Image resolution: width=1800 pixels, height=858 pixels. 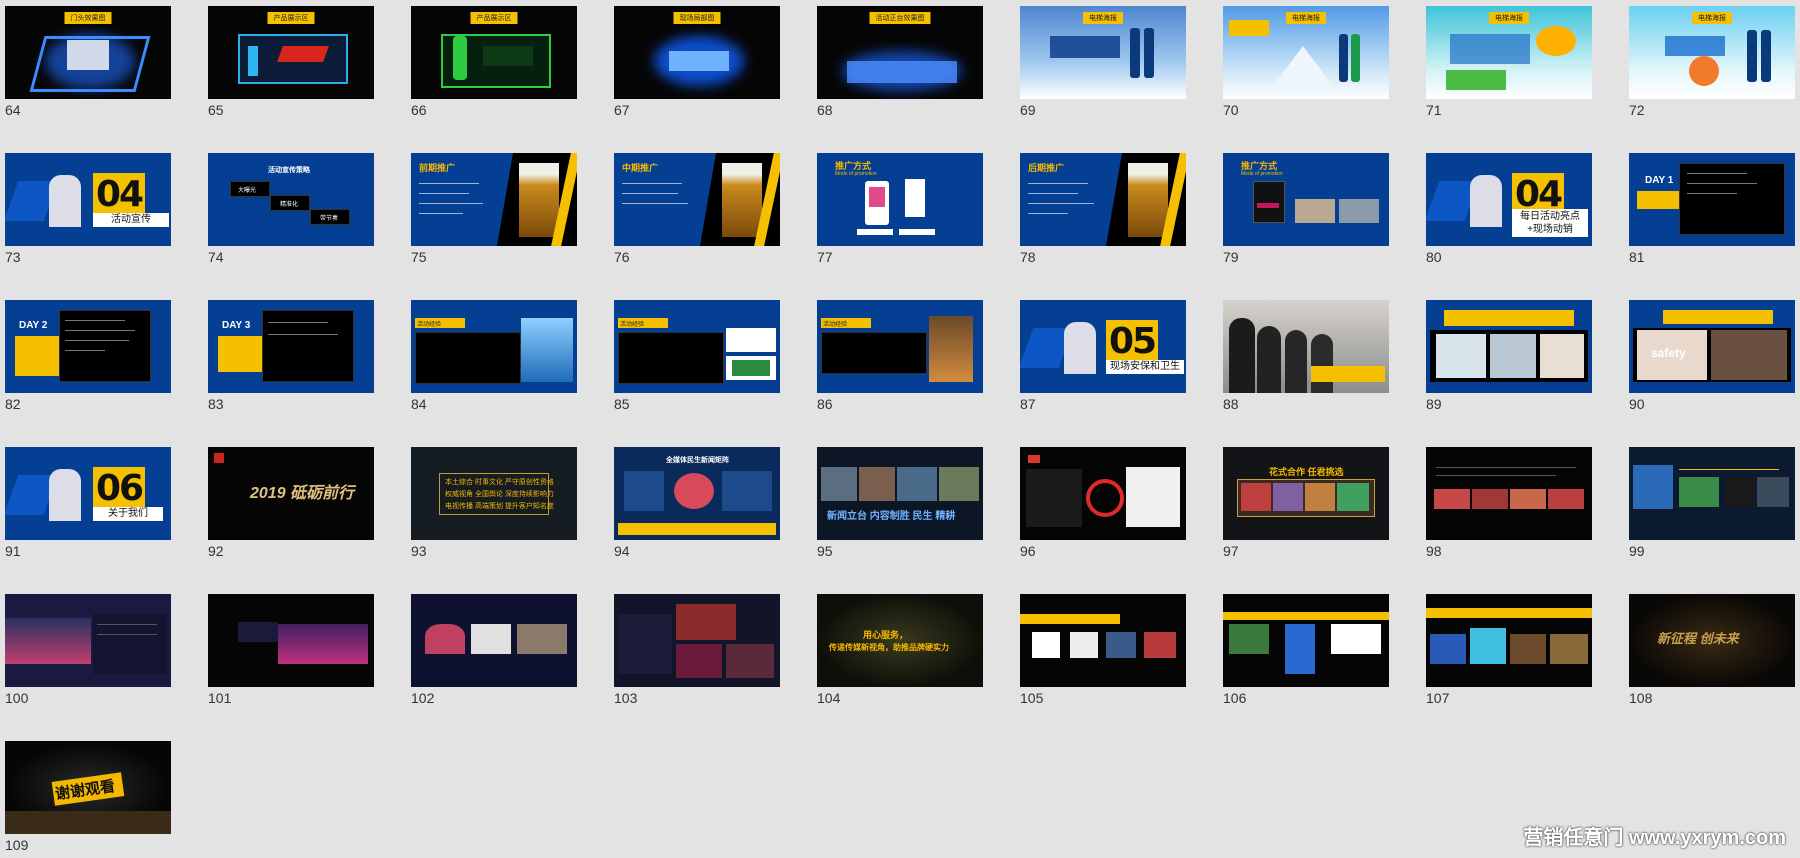 I want to click on slide-number: 75, so click(x=419, y=257).